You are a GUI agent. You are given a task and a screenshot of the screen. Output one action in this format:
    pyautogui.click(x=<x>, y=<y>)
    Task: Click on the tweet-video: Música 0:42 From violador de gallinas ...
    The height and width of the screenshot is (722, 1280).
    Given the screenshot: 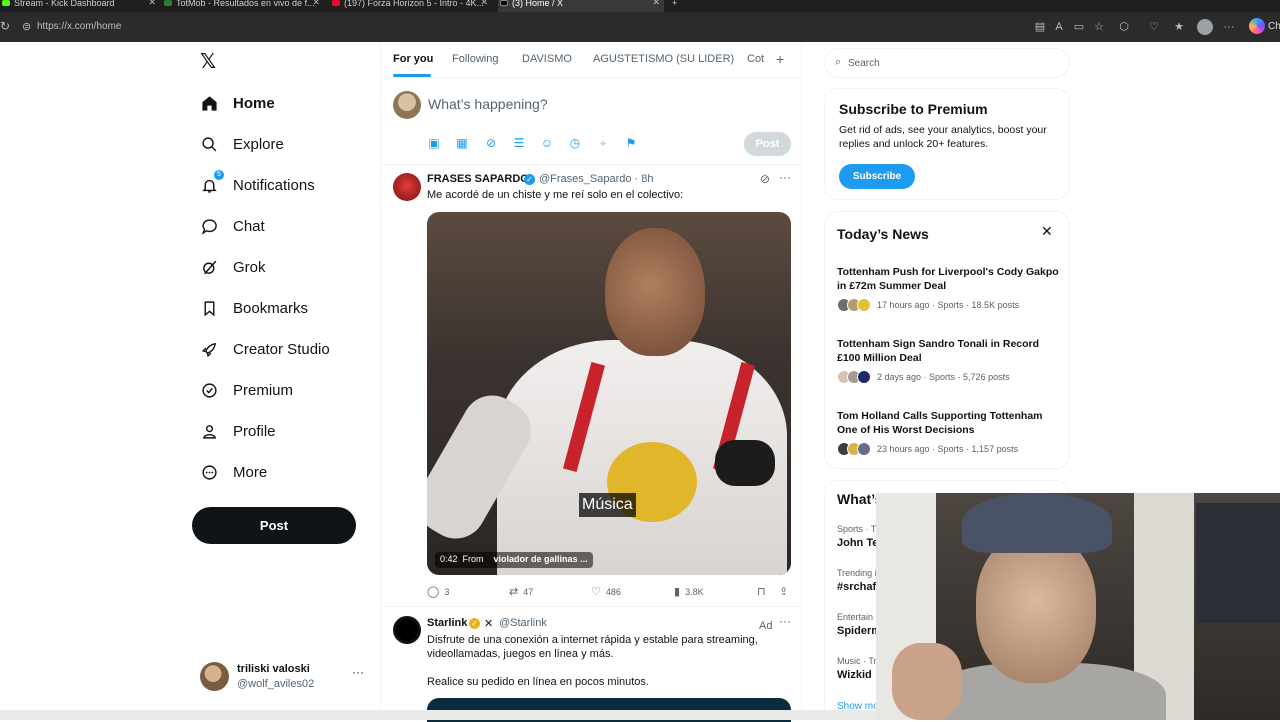 What is the action you would take?
    pyautogui.click(x=609, y=393)
    